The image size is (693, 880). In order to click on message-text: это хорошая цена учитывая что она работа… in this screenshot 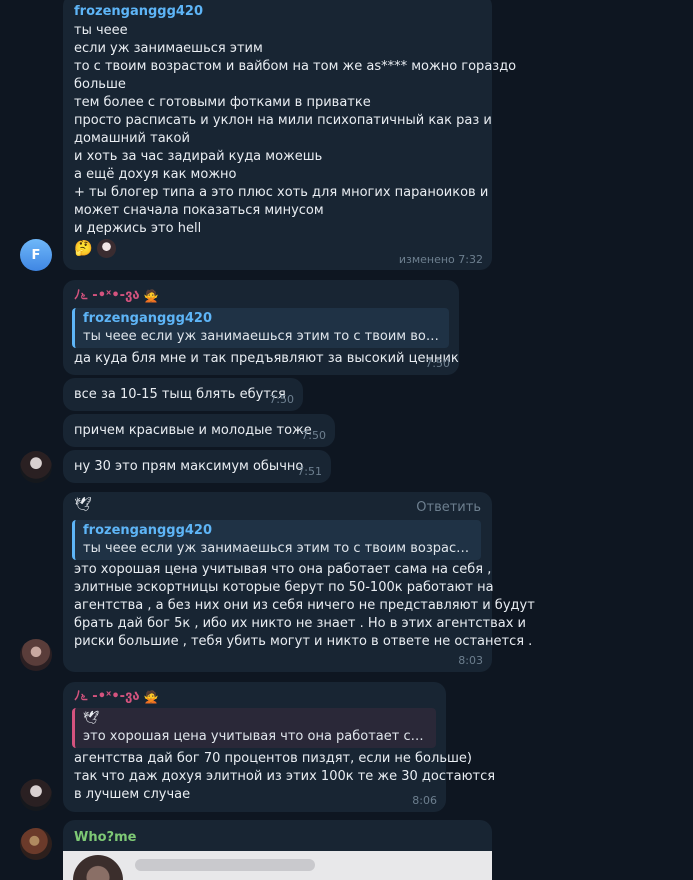, I will do `click(304, 606)`.